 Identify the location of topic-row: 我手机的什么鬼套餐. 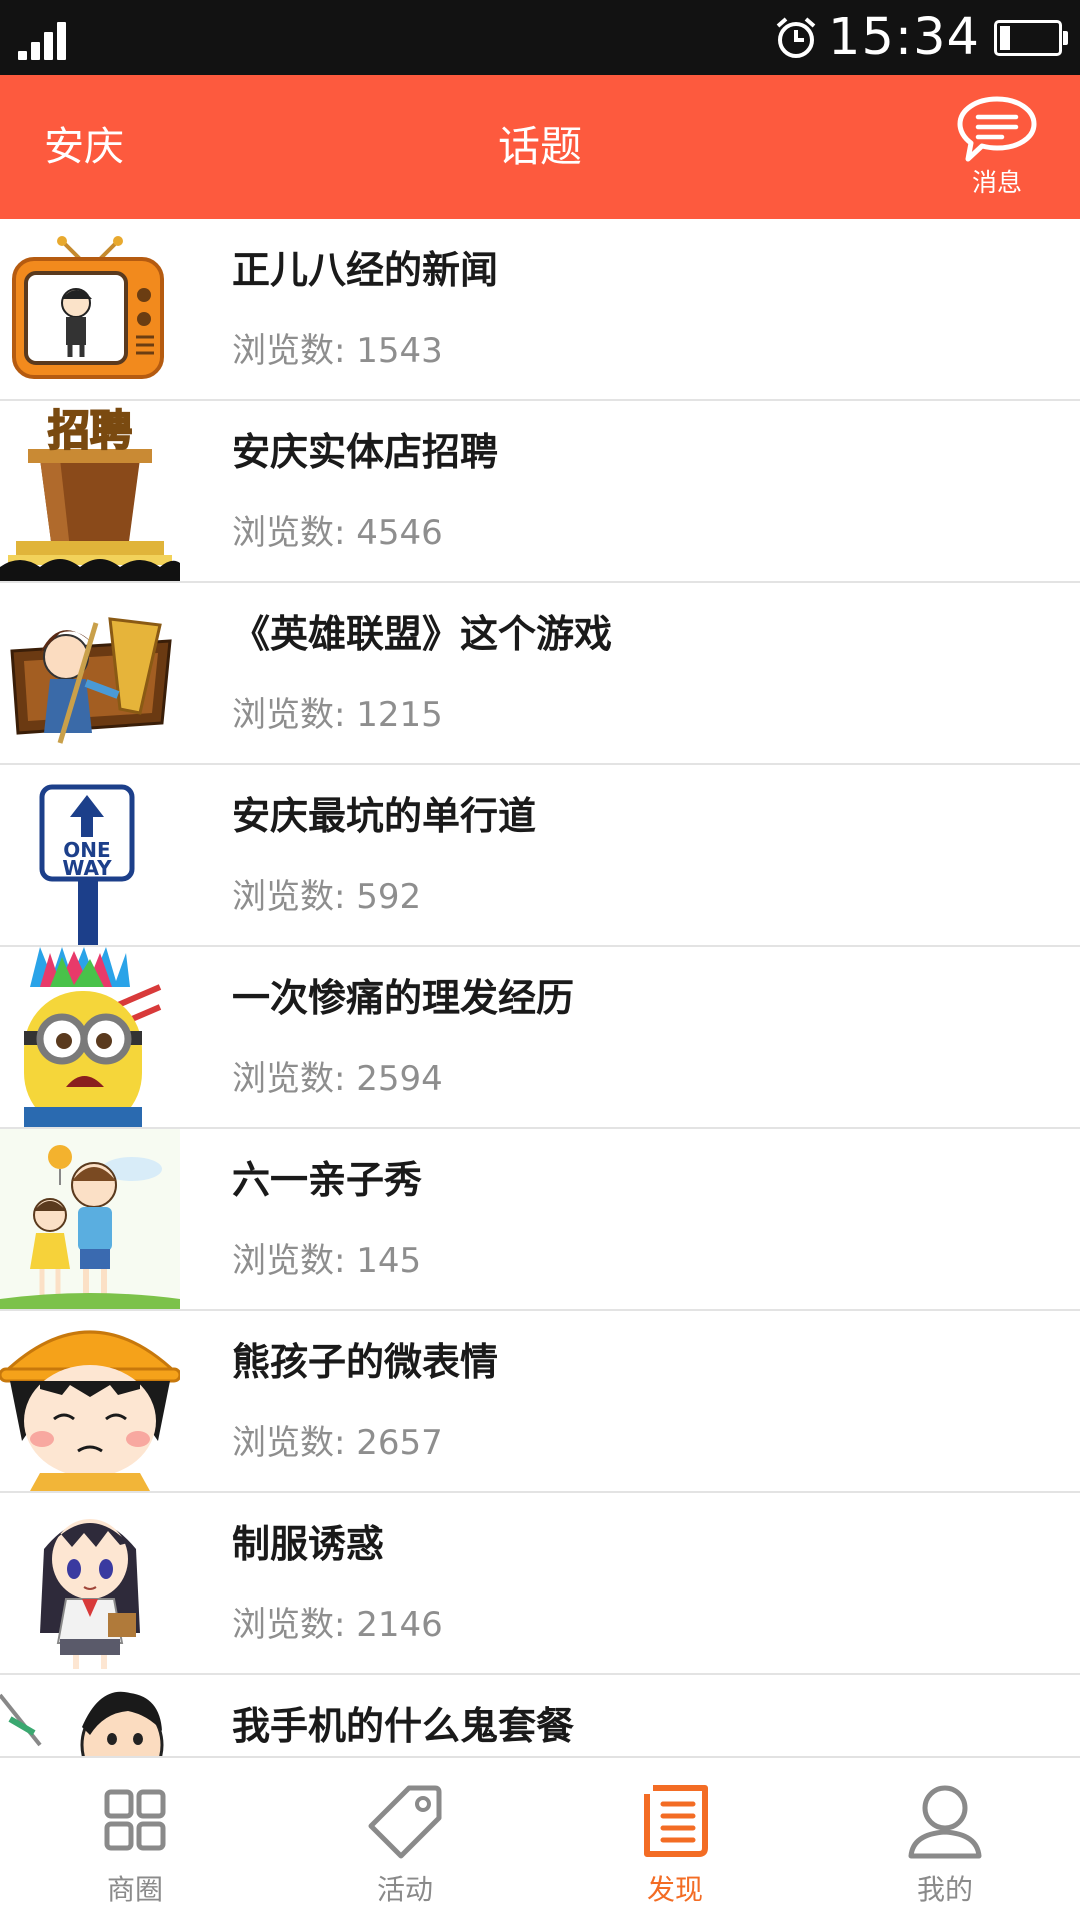
(540, 1715).